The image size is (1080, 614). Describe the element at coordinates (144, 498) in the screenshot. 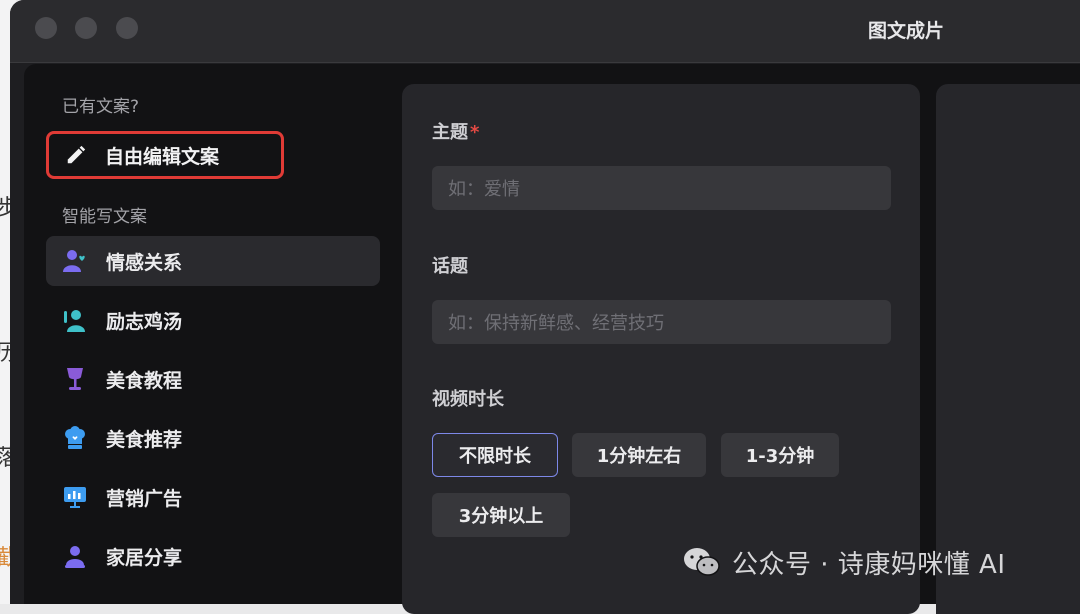

I see `sidebar-item-label: 营销广告` at that location.